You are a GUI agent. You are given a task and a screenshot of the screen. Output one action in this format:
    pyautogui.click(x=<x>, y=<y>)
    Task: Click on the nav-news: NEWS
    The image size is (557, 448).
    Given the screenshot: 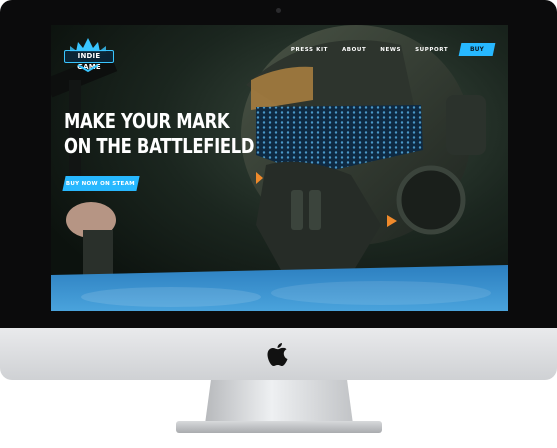 What is the action you would take?
    pyautogui.click(x=390, y=50)
    